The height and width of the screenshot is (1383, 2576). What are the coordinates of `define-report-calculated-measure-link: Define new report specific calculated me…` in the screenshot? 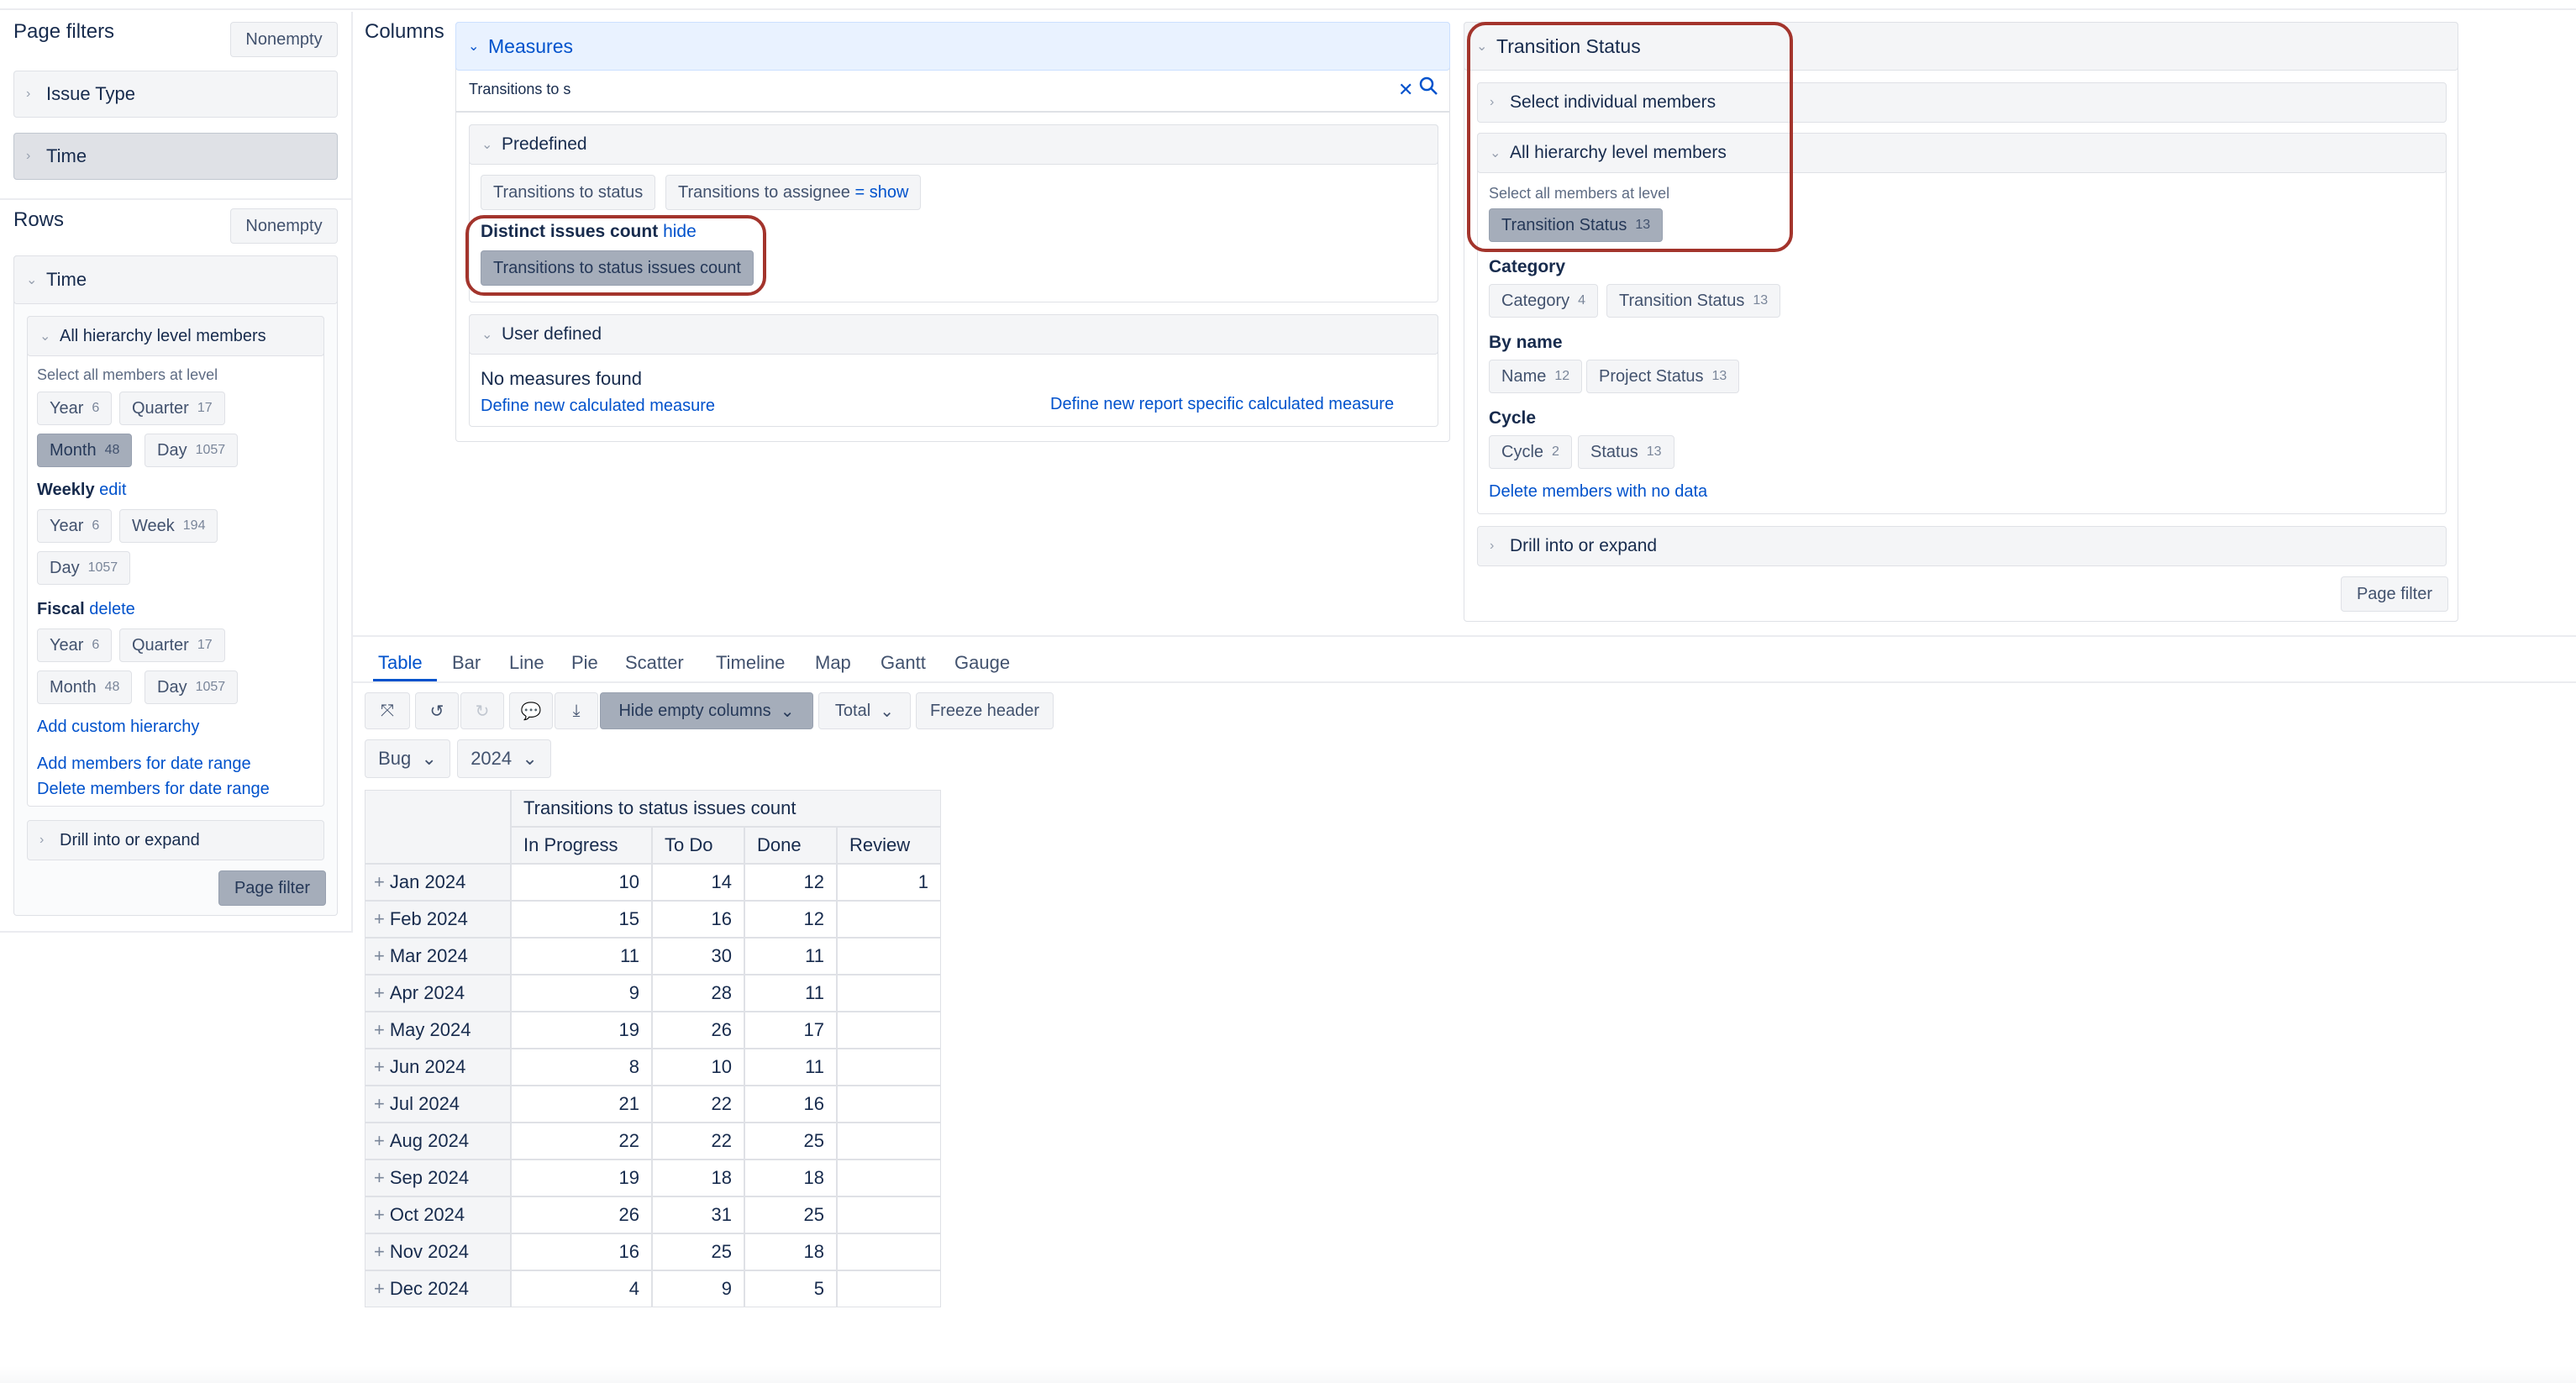 It's located at (1222, 404).